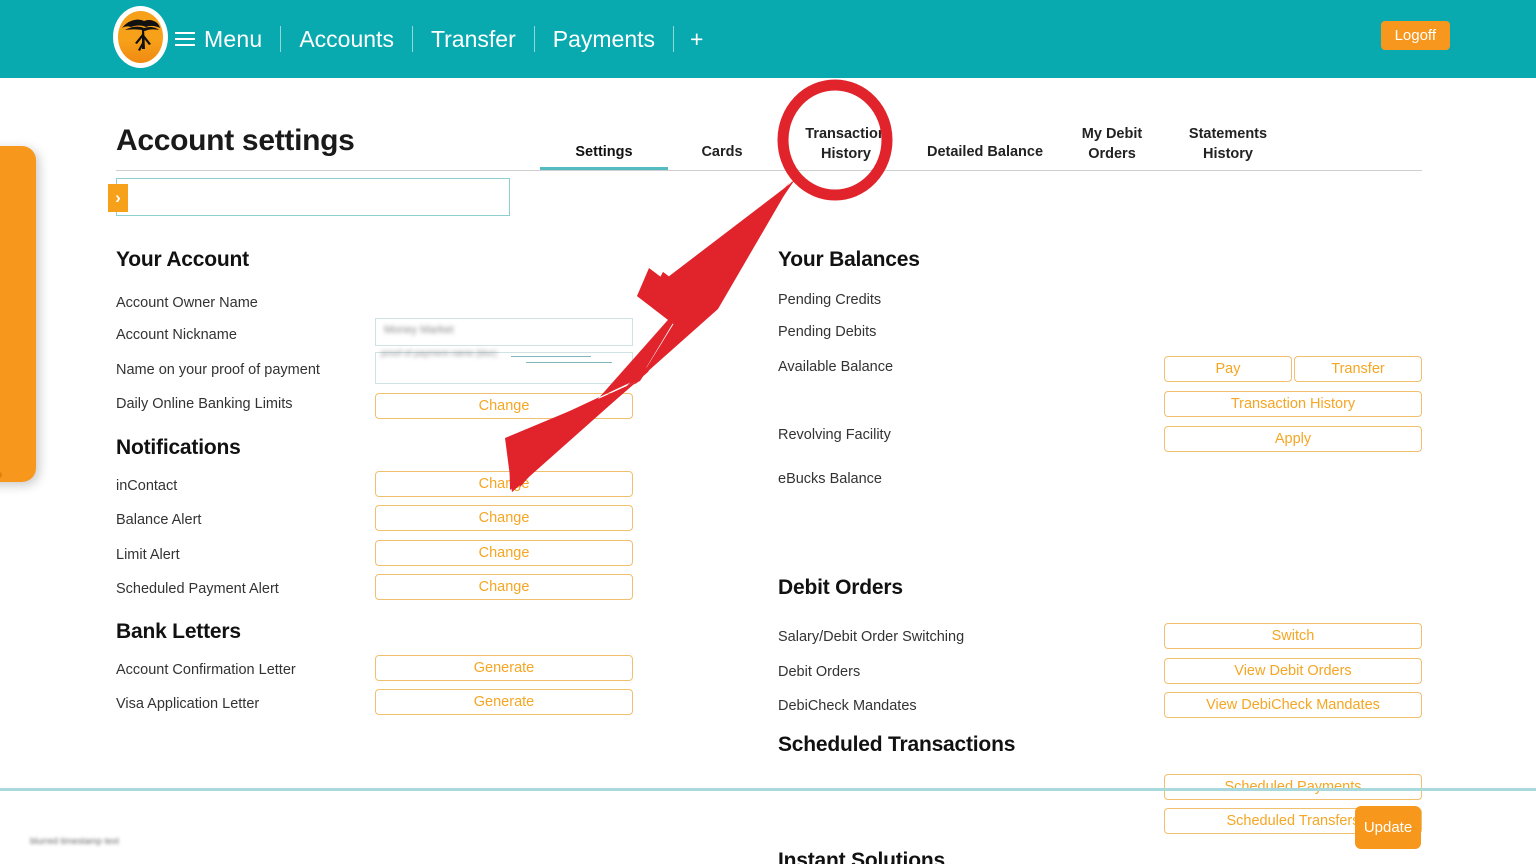  I want to click on tab-label-line1: My Debit, so click(1112, 134).